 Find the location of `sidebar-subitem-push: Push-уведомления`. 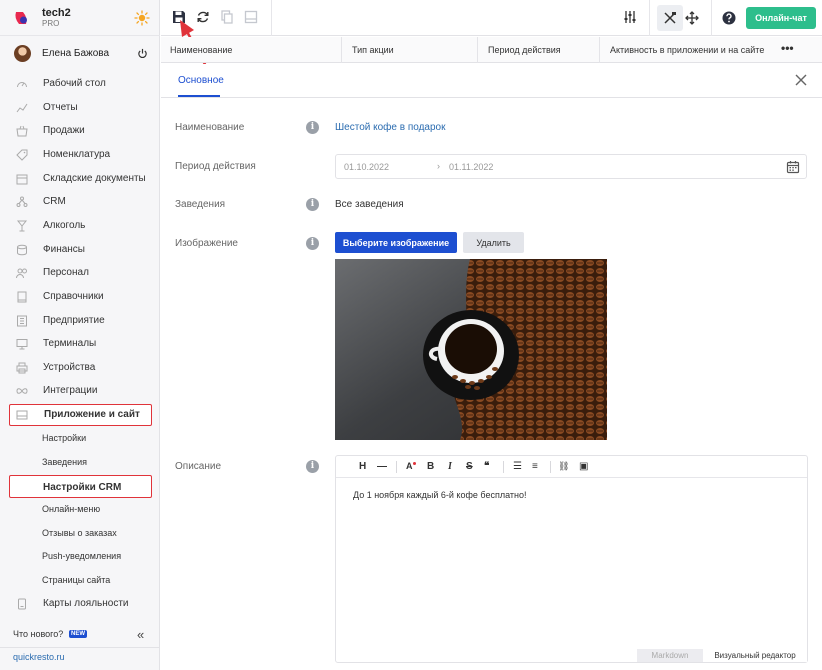

sidebar-subitem-push: Push-уведомления is located at coordinates (80, 557).